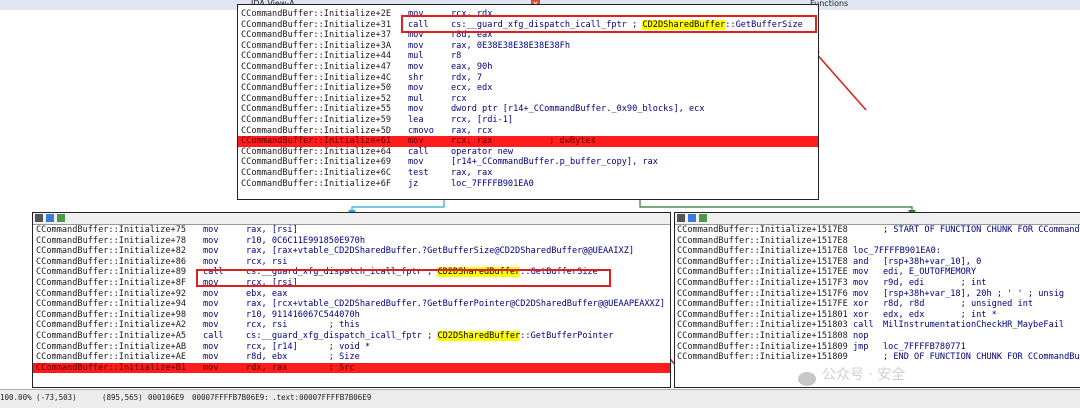 This screenshot has width=1080, height=408. What do you see at coordinates (877, 241) in the screenshot?
I see `code-line: CCommandBuffer::Initialize+1517E8` at bounding box center [877, 241].